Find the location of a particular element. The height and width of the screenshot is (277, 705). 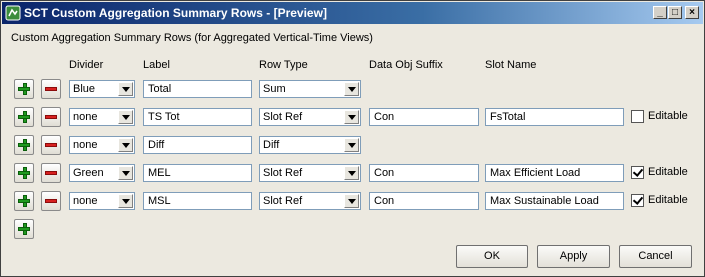

add-row-button-bottom is located at coordinates (24, 229).